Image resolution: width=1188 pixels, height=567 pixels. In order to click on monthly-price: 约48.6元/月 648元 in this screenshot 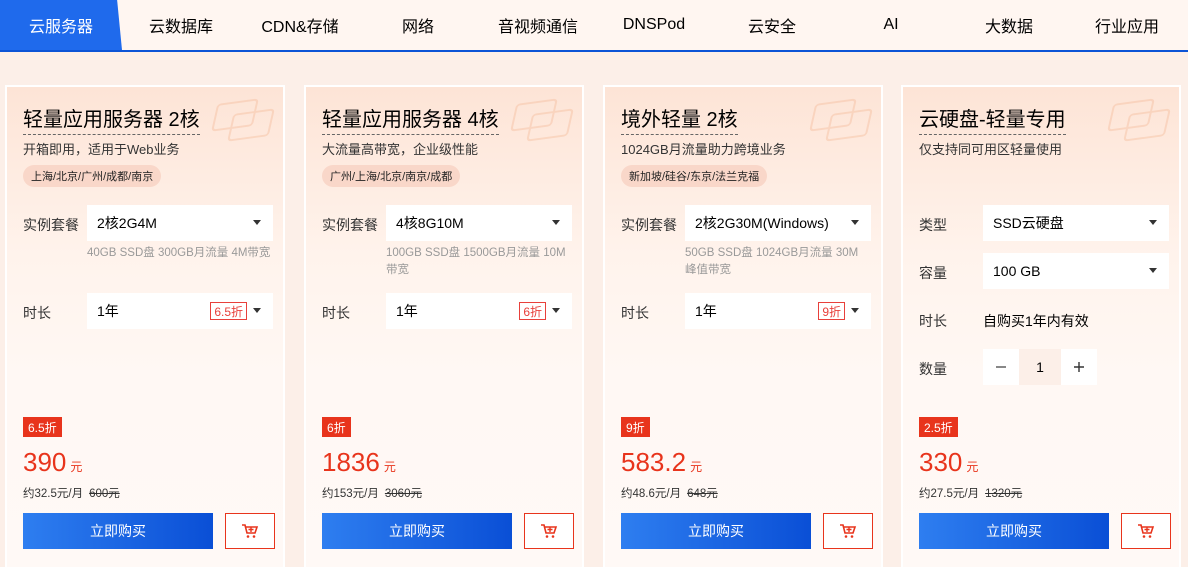, I will do `click(669, 493)`.